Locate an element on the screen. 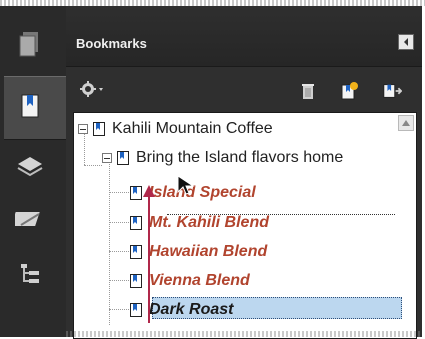 Image resolution: width=425 pixels, height=339 pixels. bookmark-label: Island Special is located at coordinates (202, 192).